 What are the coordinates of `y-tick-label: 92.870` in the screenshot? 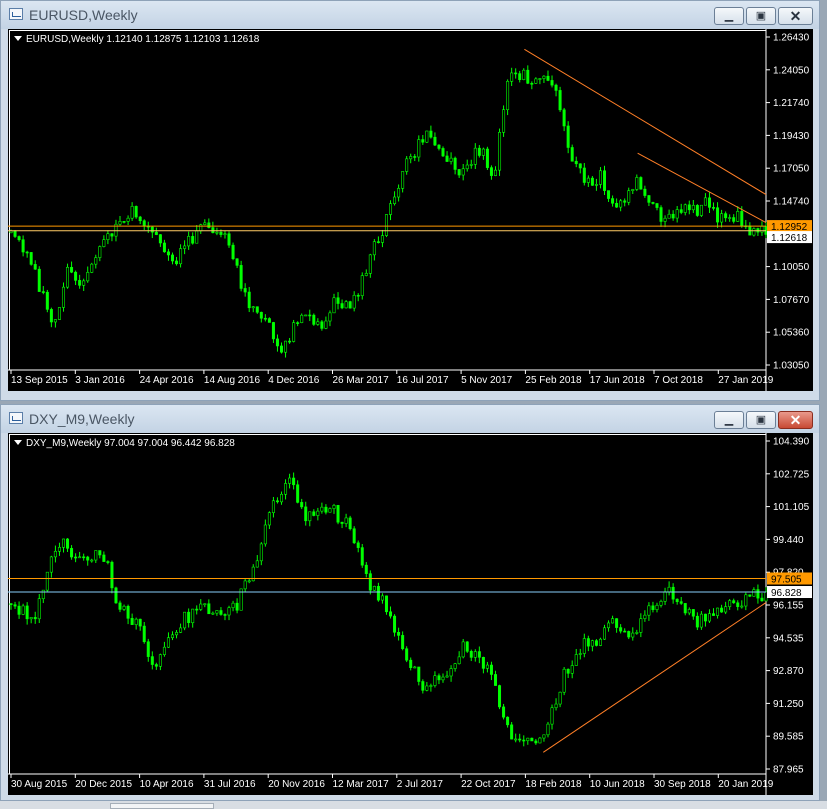 It's located at (788, 671).